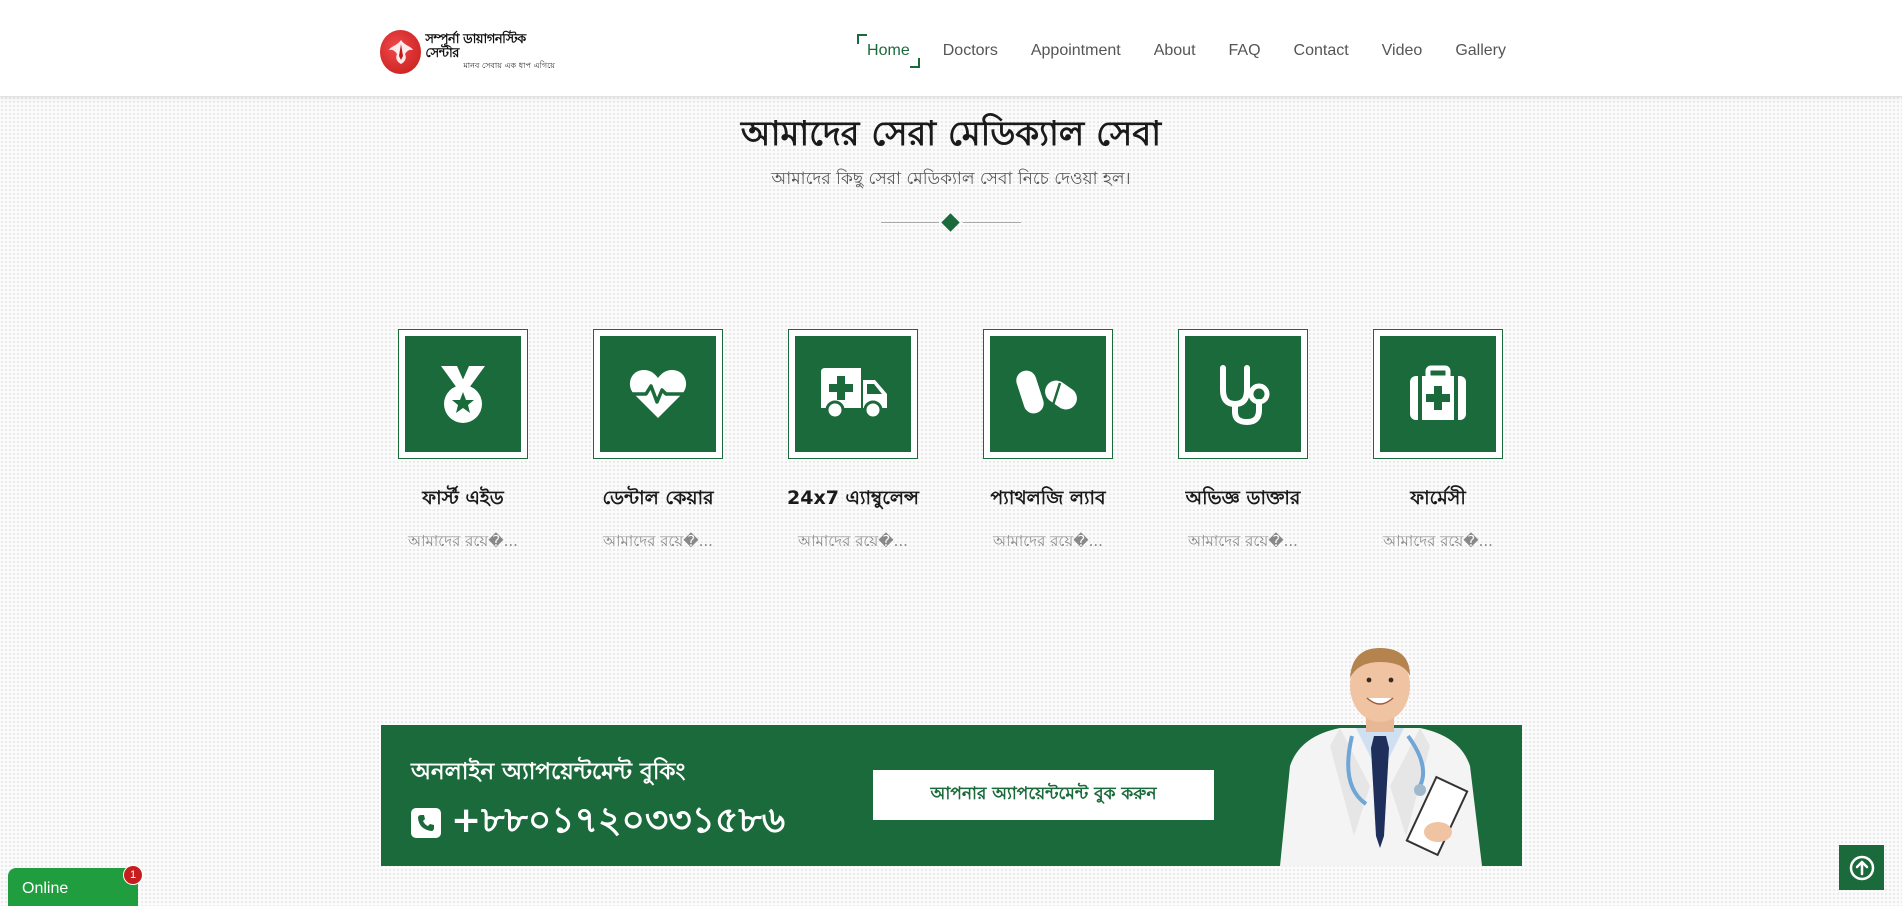 The image size is (1902, 906). Describe the element at coordinates (1402, 51) in the screenshot. I see `nav-video: Video` at that location.